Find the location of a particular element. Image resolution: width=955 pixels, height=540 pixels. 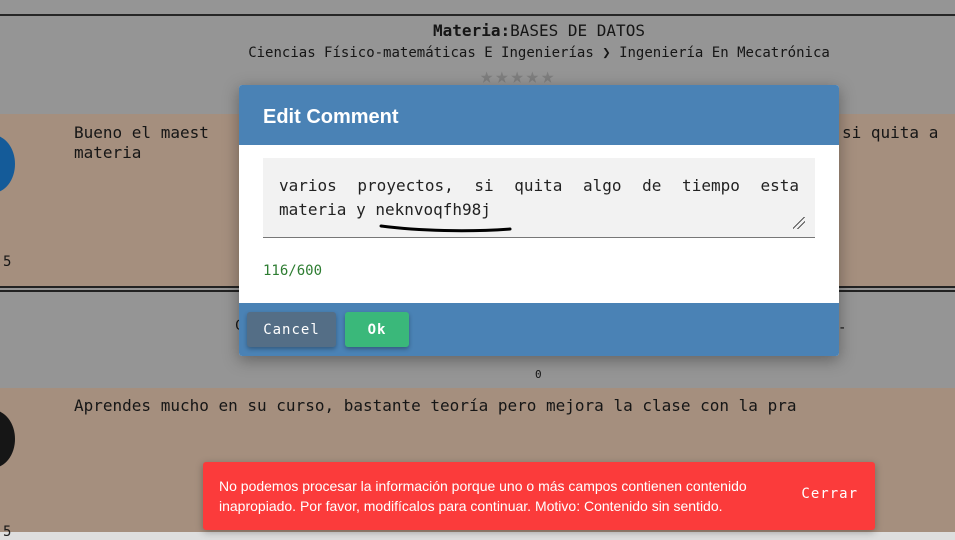

ink-underline-annotation is located at coordinates (445, 228).